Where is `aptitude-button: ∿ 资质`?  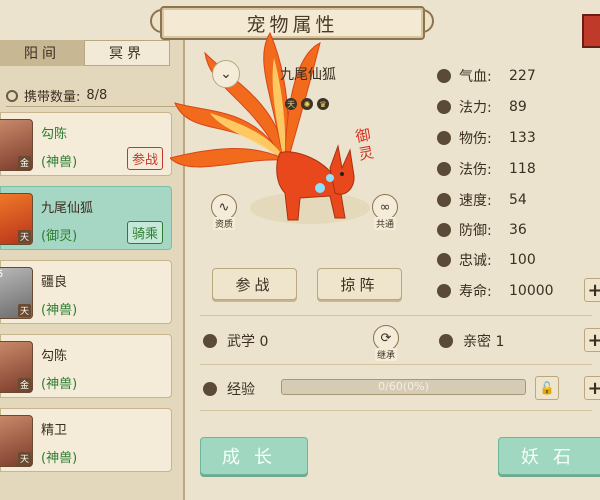
aptitude-button: ∿ 资质 is located at coordinates (224, 212).